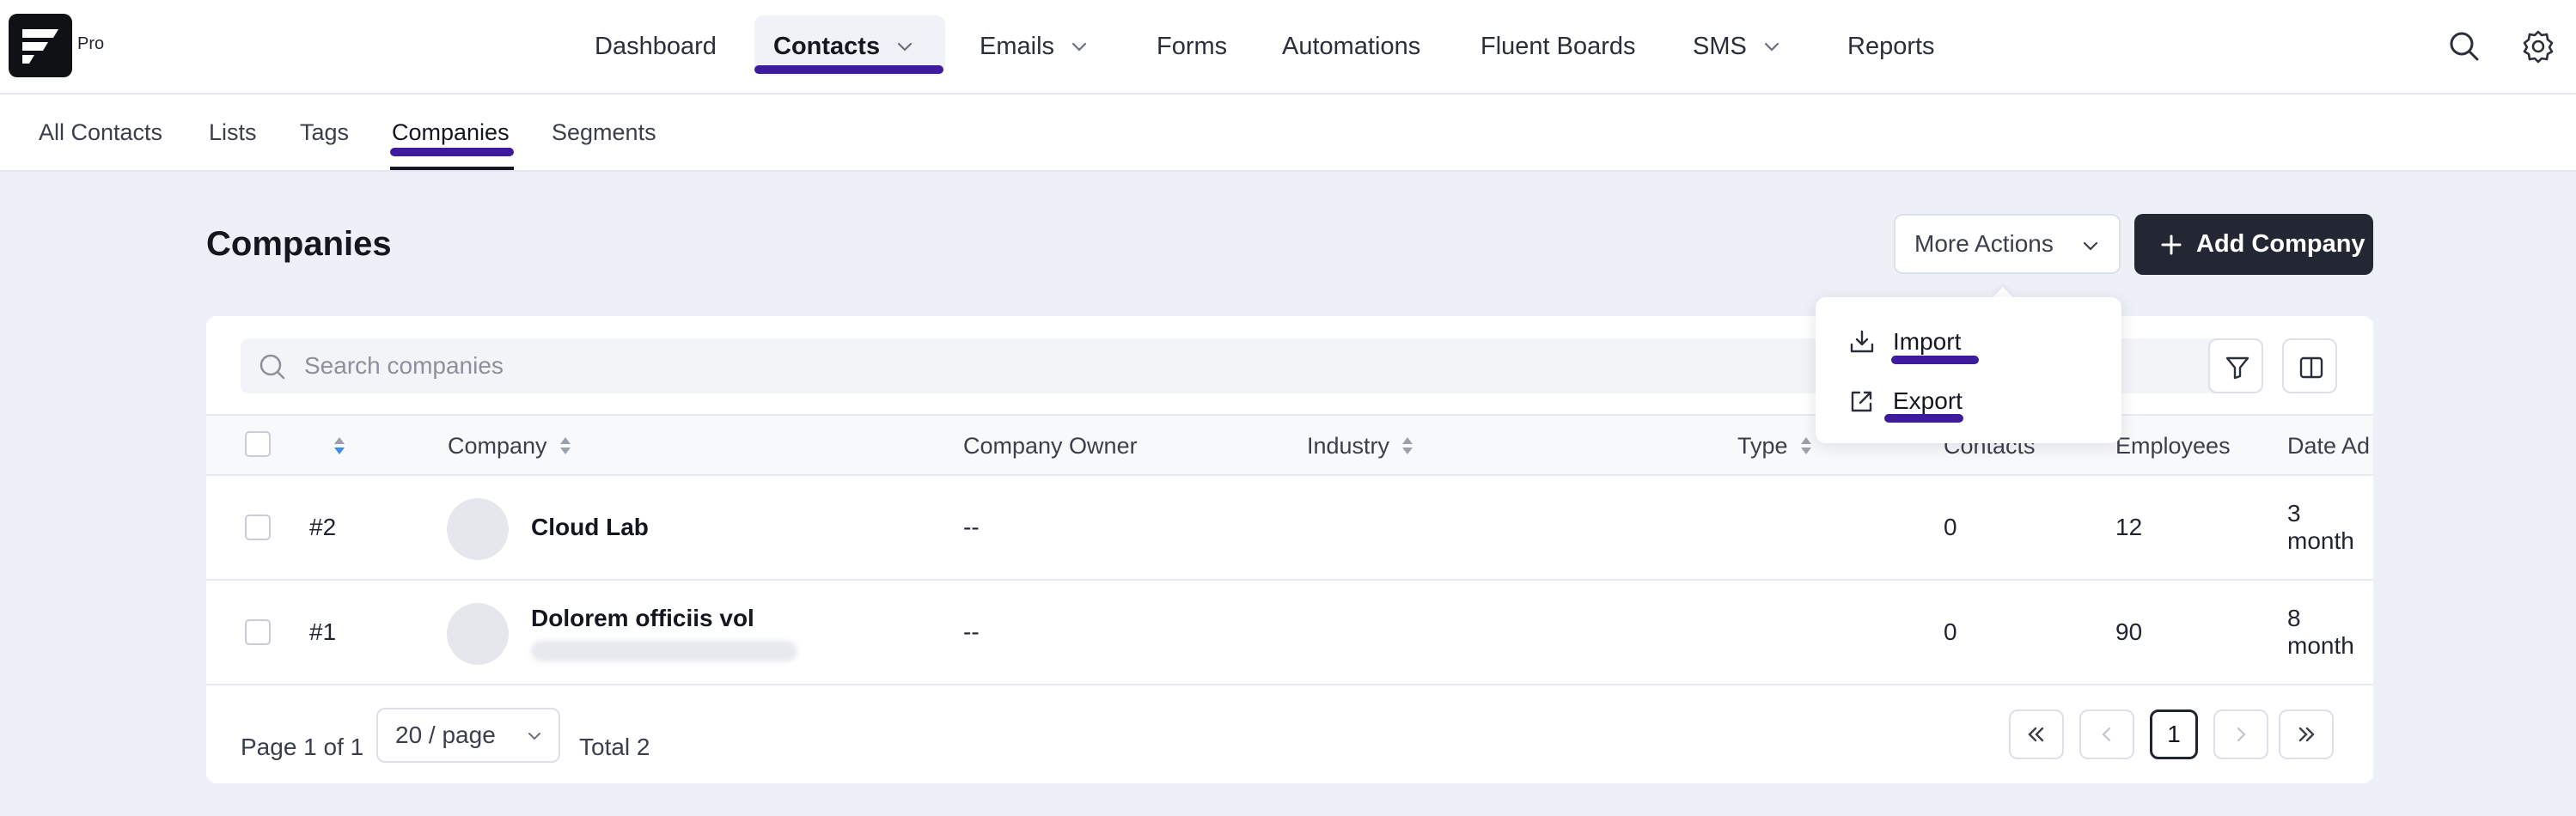  Describe the element at coordinates (1017, 46) in the screenshot. I see `nav-item-label: Emails` at that location.